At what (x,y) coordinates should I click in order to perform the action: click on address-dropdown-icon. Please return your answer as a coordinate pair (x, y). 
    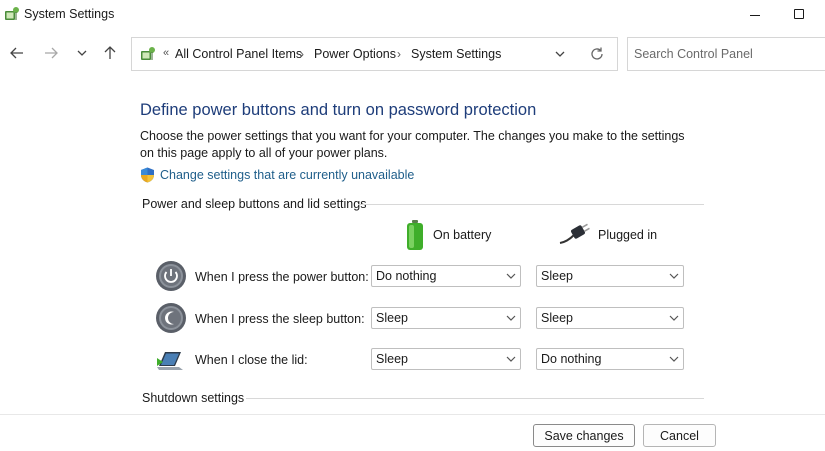
    Looking at the image, I should click on (560, 54).